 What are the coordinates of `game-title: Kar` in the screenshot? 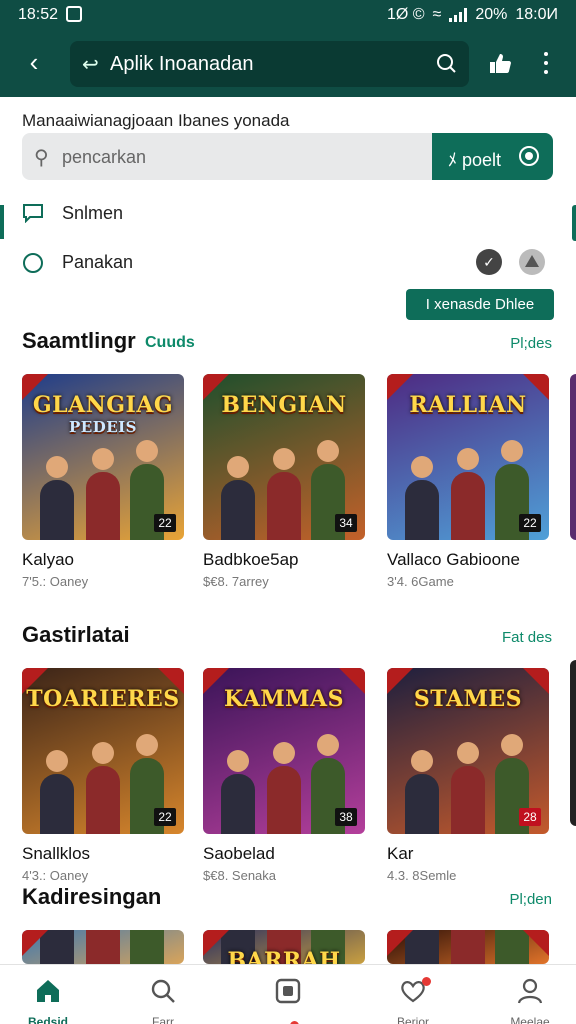 It's located at (400, 853).